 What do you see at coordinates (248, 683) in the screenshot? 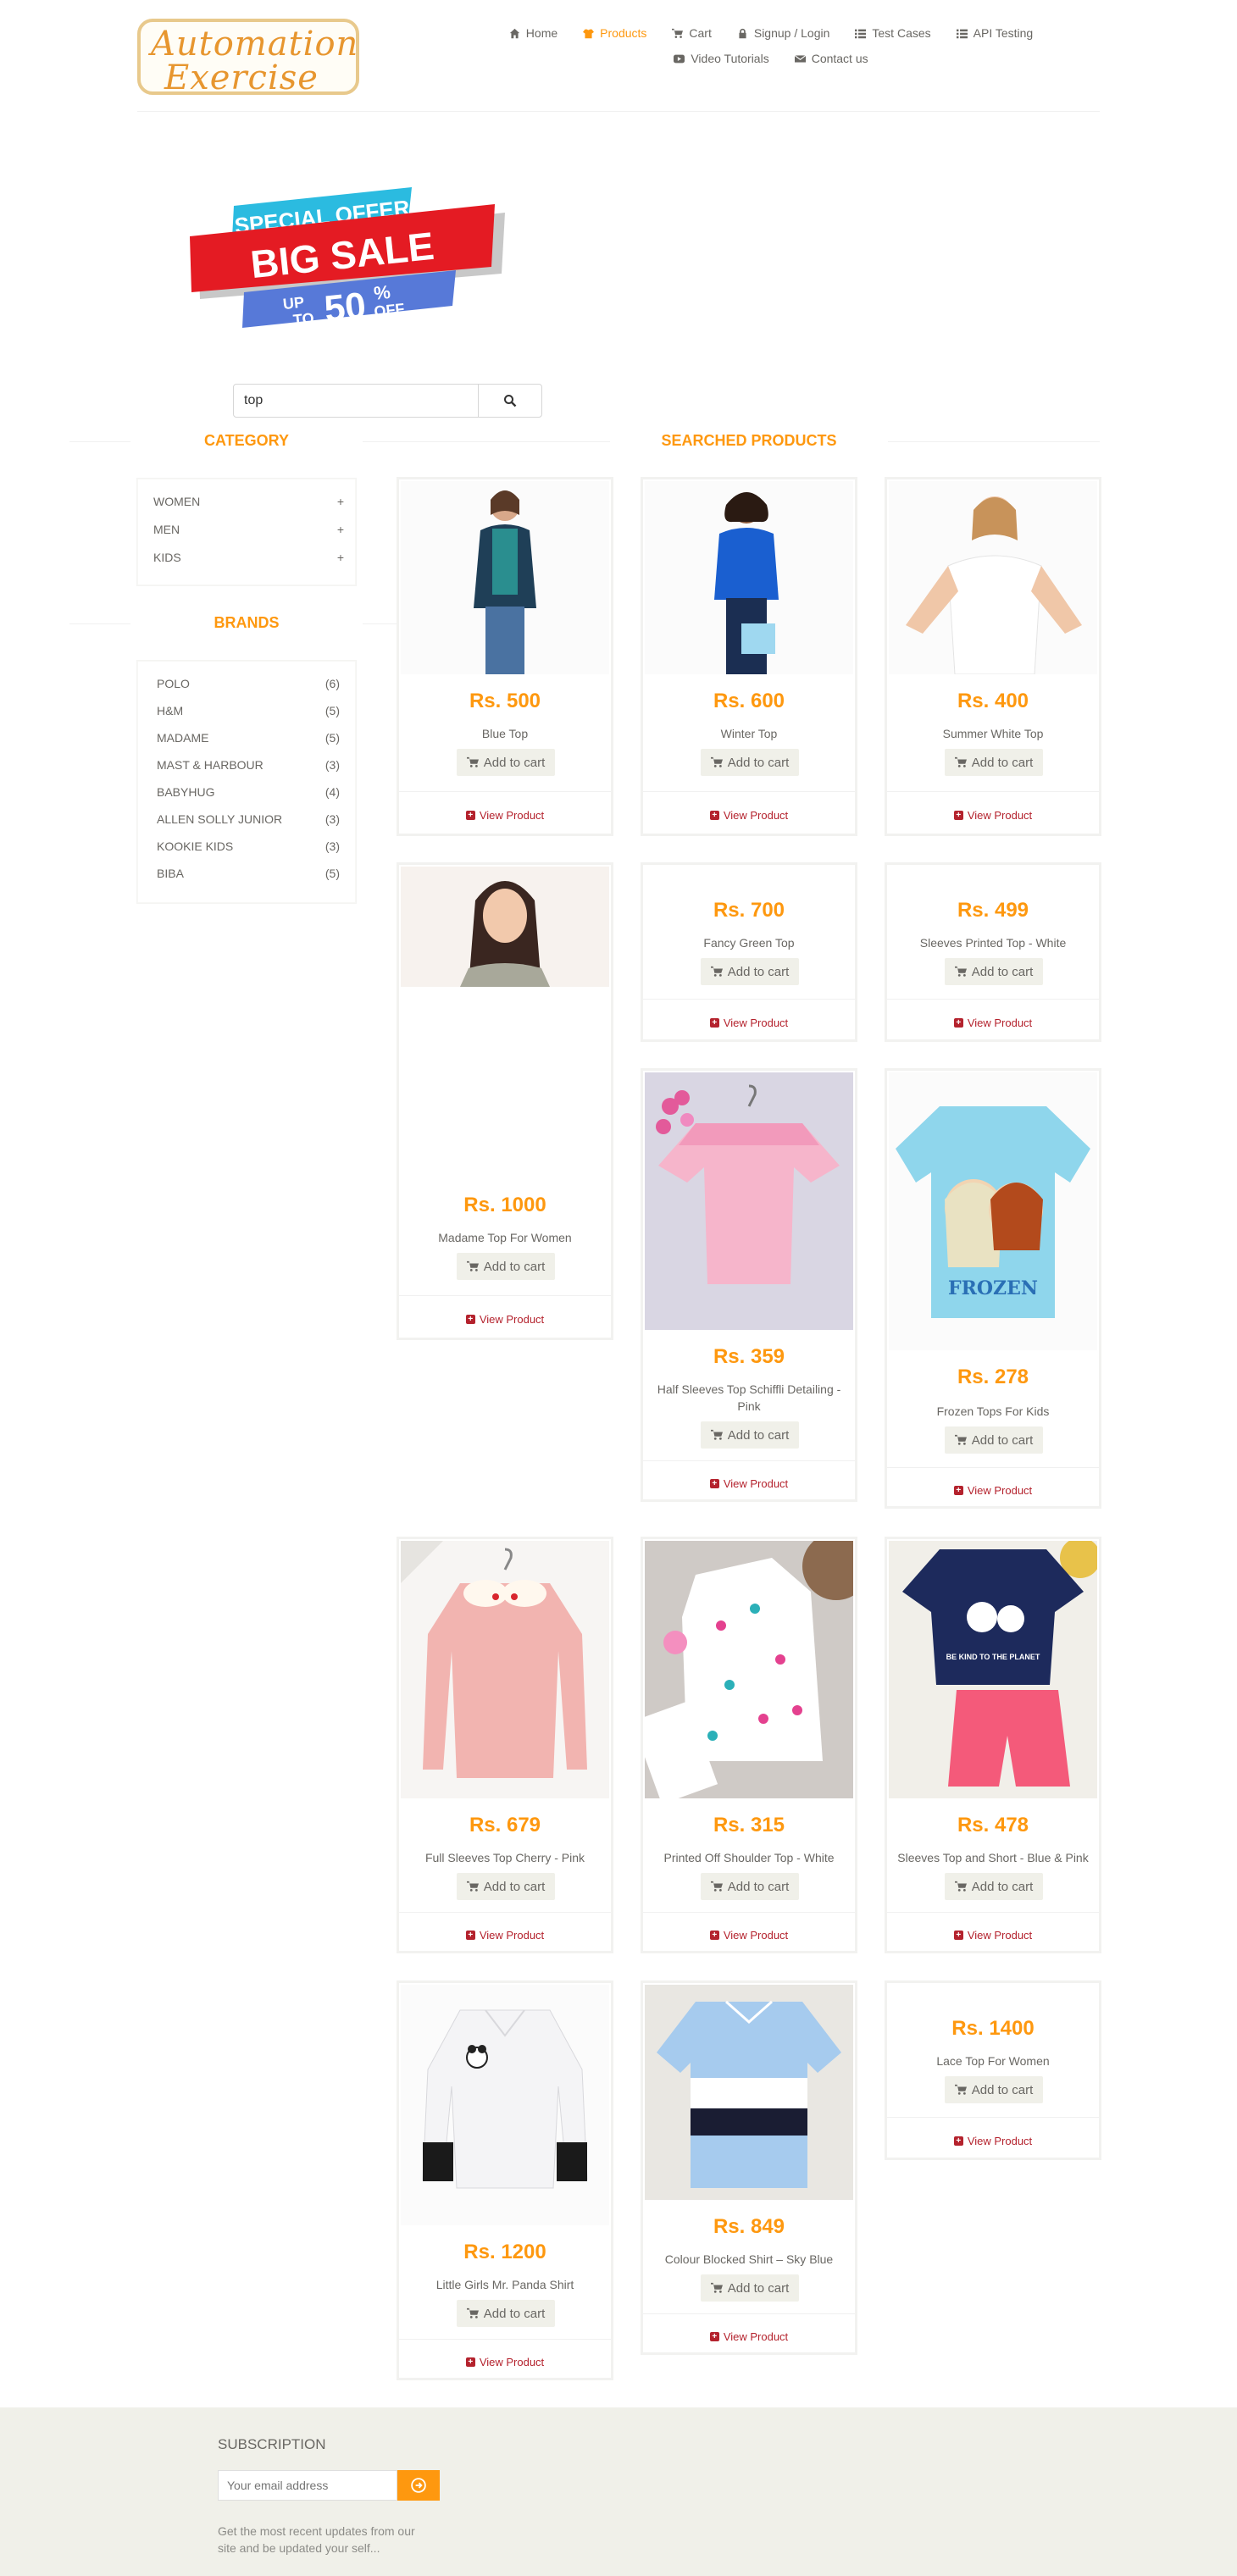
I see `brand-polo: POLO (6)` at bounding box center [248, 683].